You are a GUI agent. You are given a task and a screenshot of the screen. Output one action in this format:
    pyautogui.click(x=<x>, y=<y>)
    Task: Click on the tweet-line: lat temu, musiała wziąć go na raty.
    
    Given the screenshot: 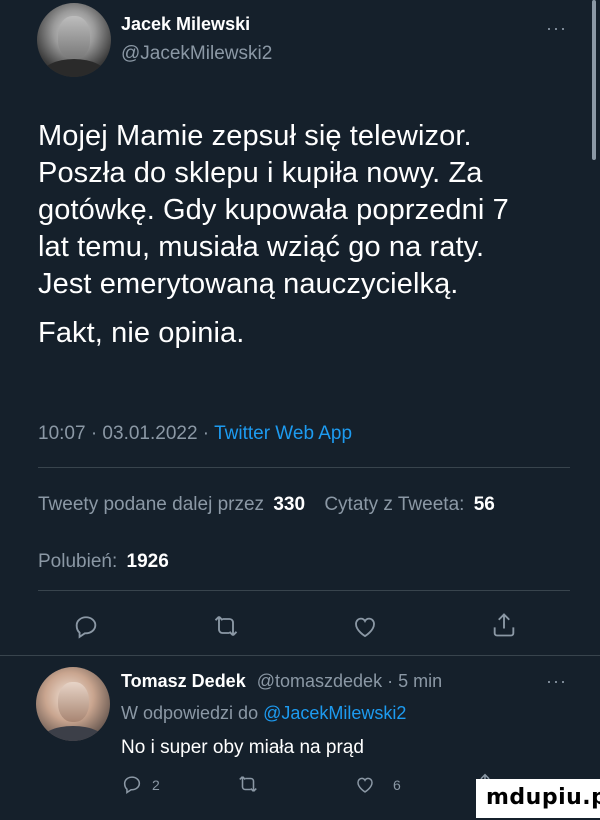 What is the action you would take?
    pyautogui.click(x=261, y=247)
    